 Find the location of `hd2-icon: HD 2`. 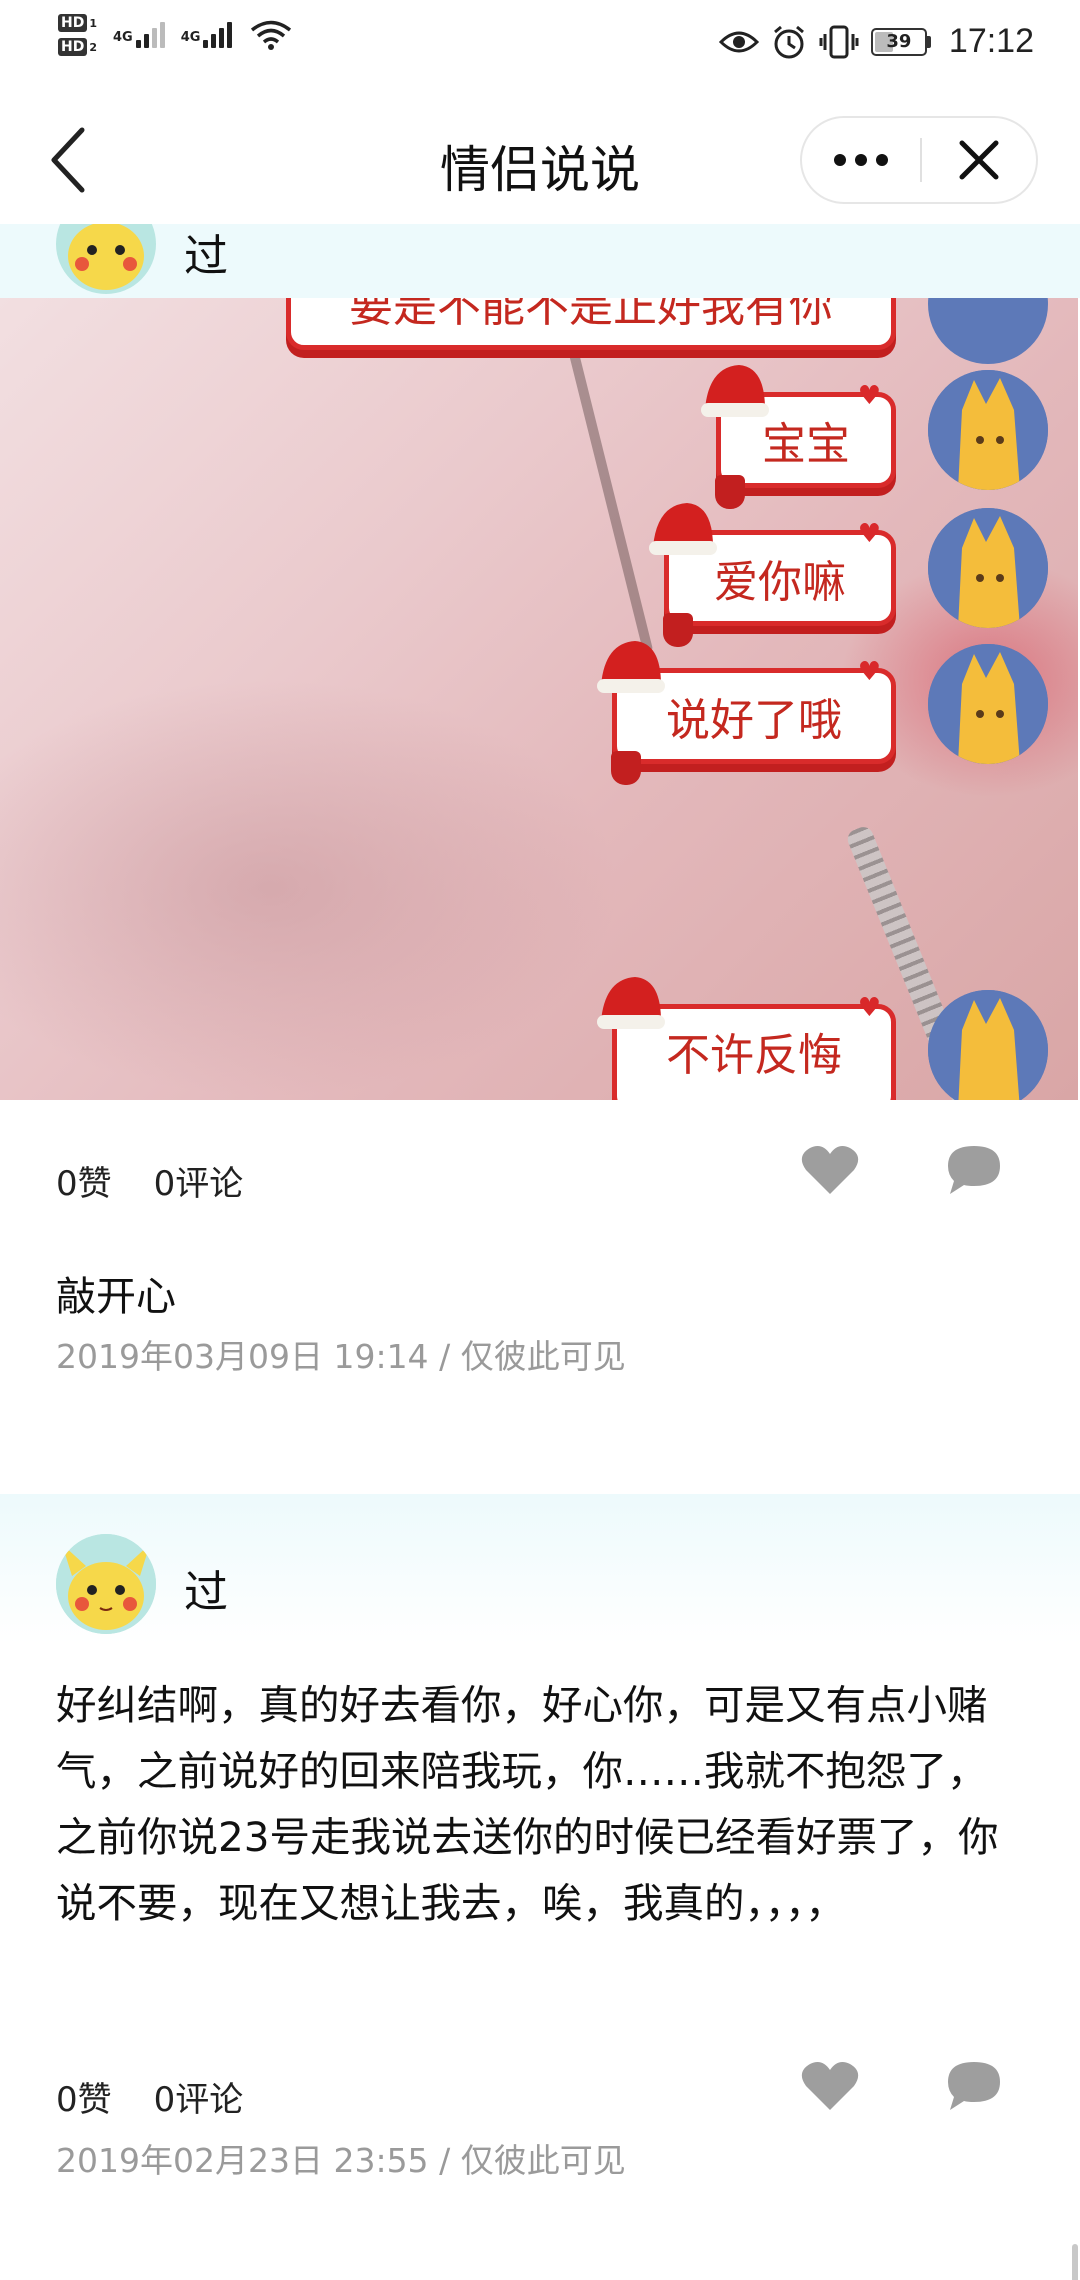

hd2-icon: HD 2 is located at coordinates (77, 47).